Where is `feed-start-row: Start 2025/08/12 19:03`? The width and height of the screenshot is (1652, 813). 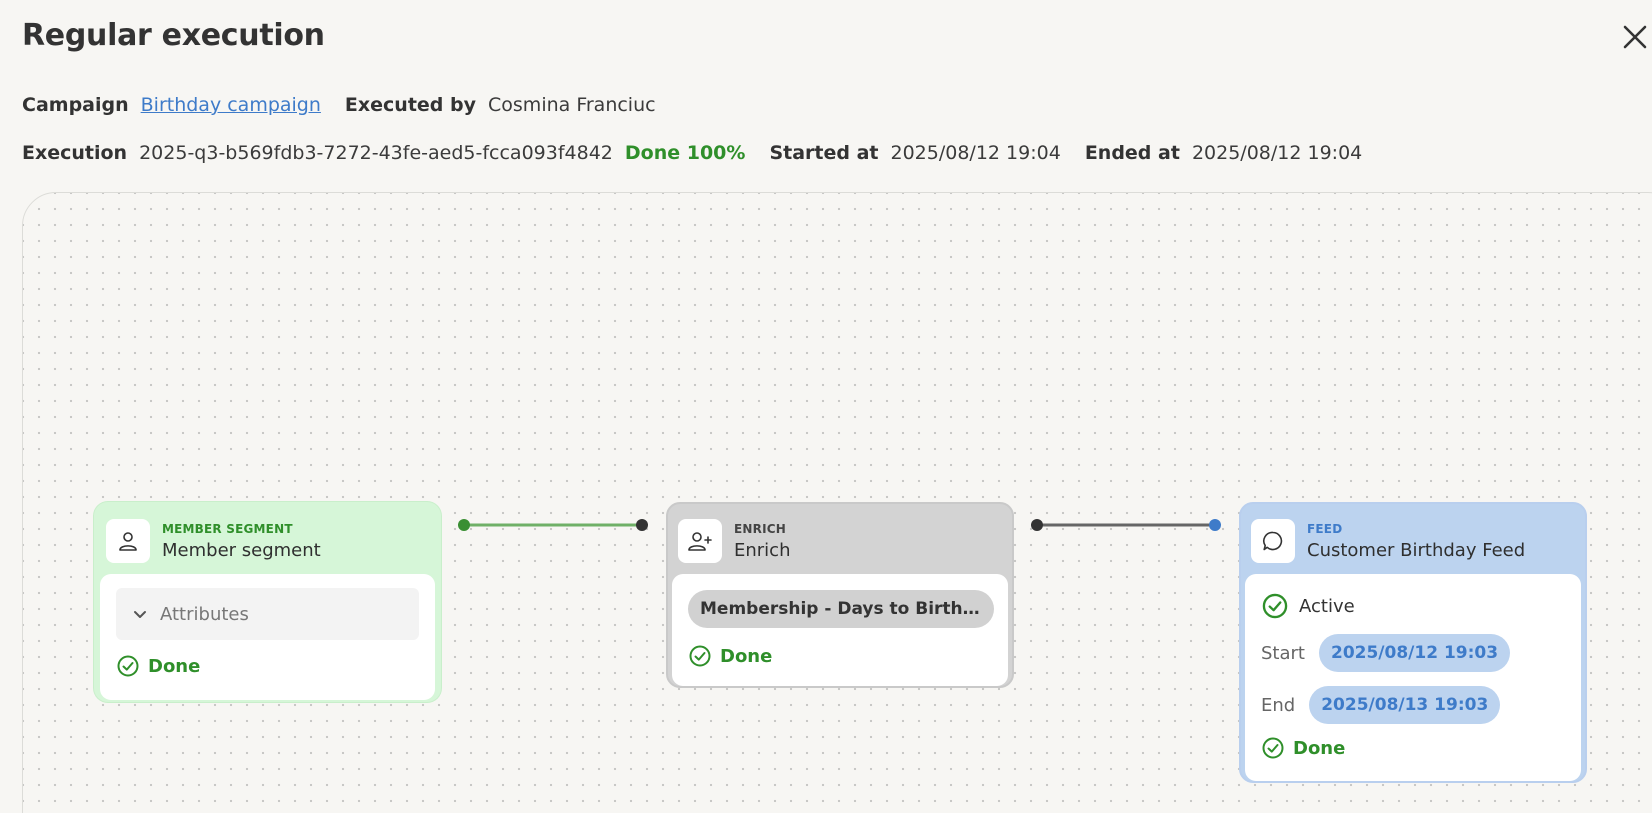 feed-start-row: Start 2025/08/12 19:03 is located at coordinates (1413, 653).